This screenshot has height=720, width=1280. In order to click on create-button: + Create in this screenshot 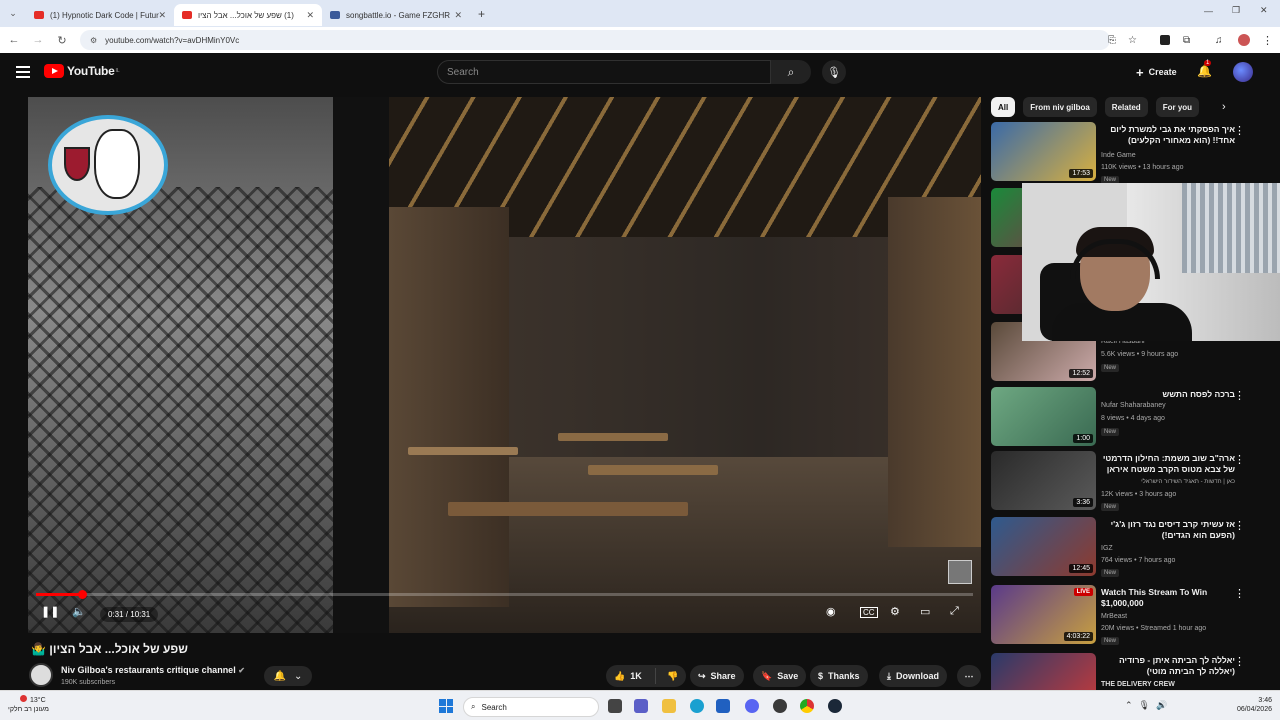, I will do `click(1156, 72)`.